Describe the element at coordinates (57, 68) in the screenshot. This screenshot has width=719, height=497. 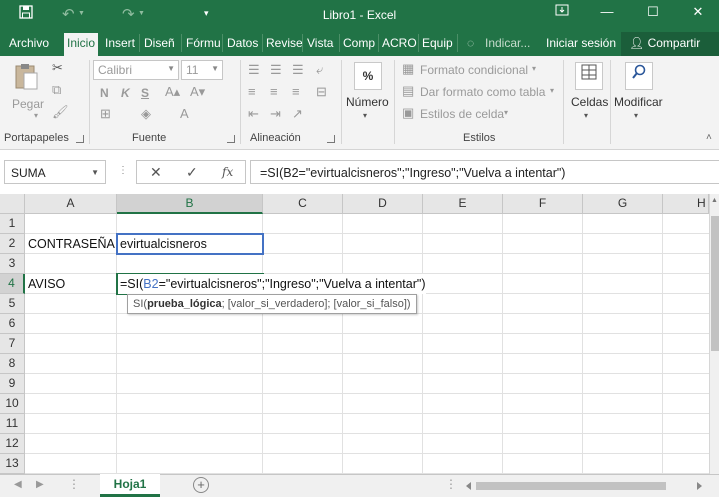
I see `cut-icon: ✂` at that location.